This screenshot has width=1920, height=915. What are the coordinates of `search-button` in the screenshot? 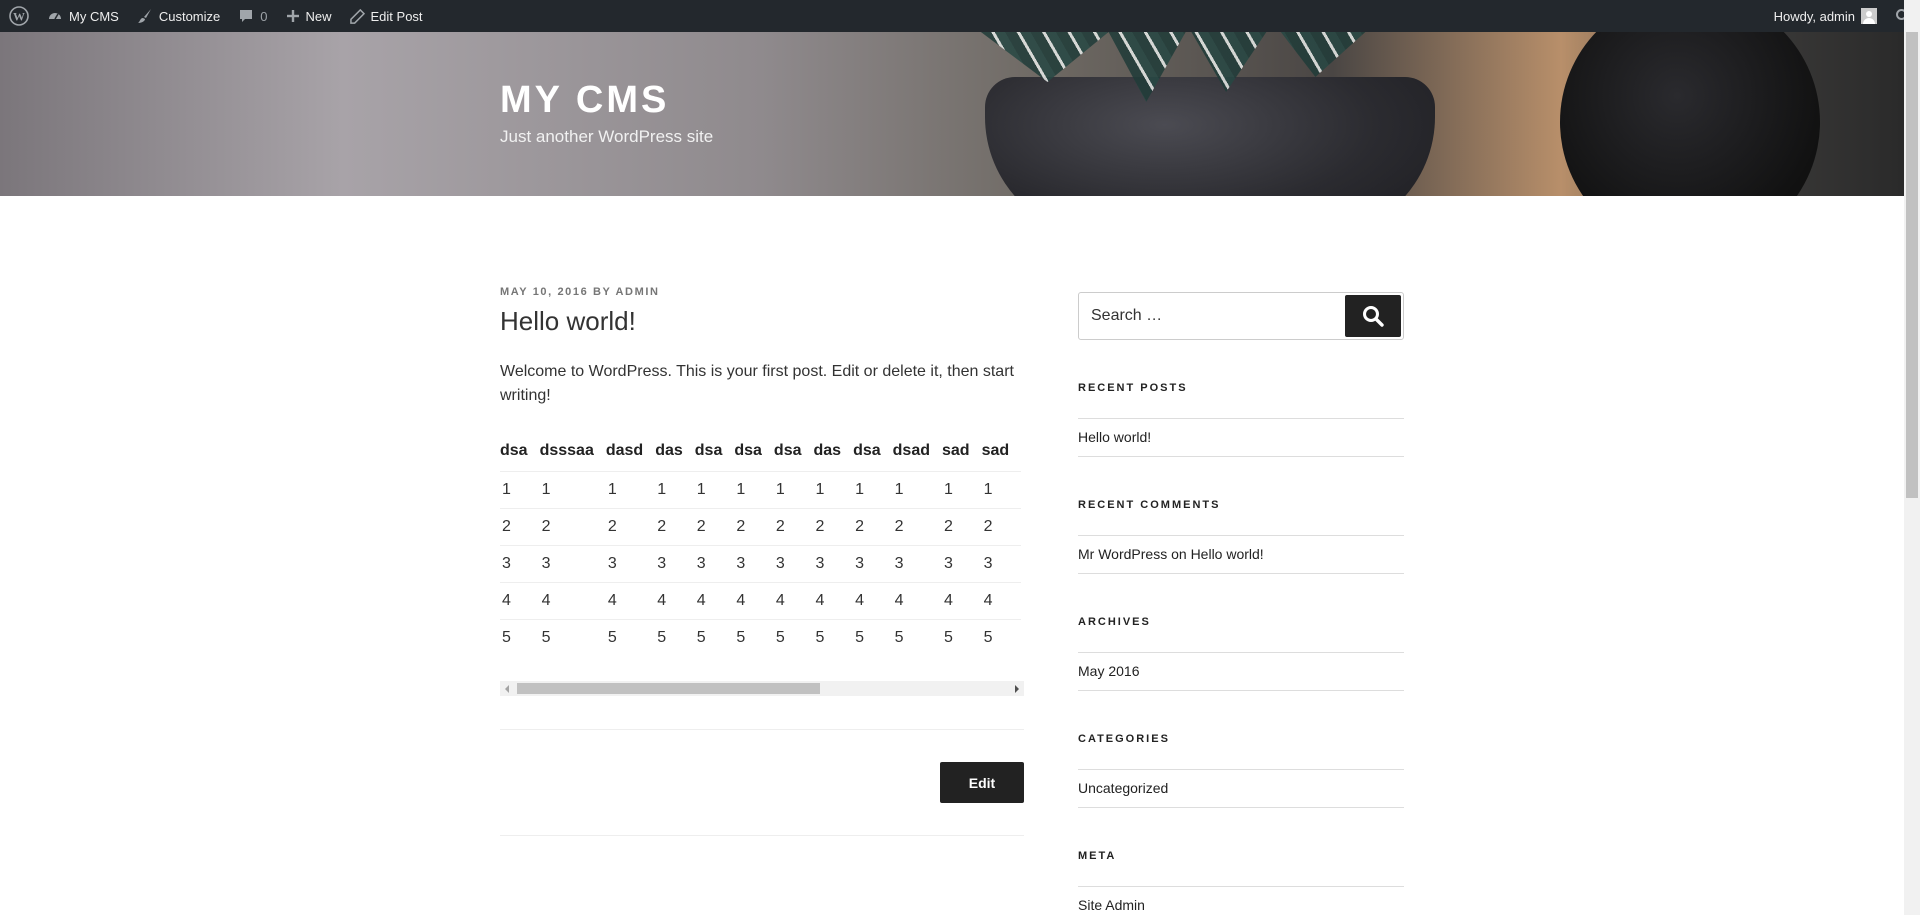 It's located at (1373, 316).